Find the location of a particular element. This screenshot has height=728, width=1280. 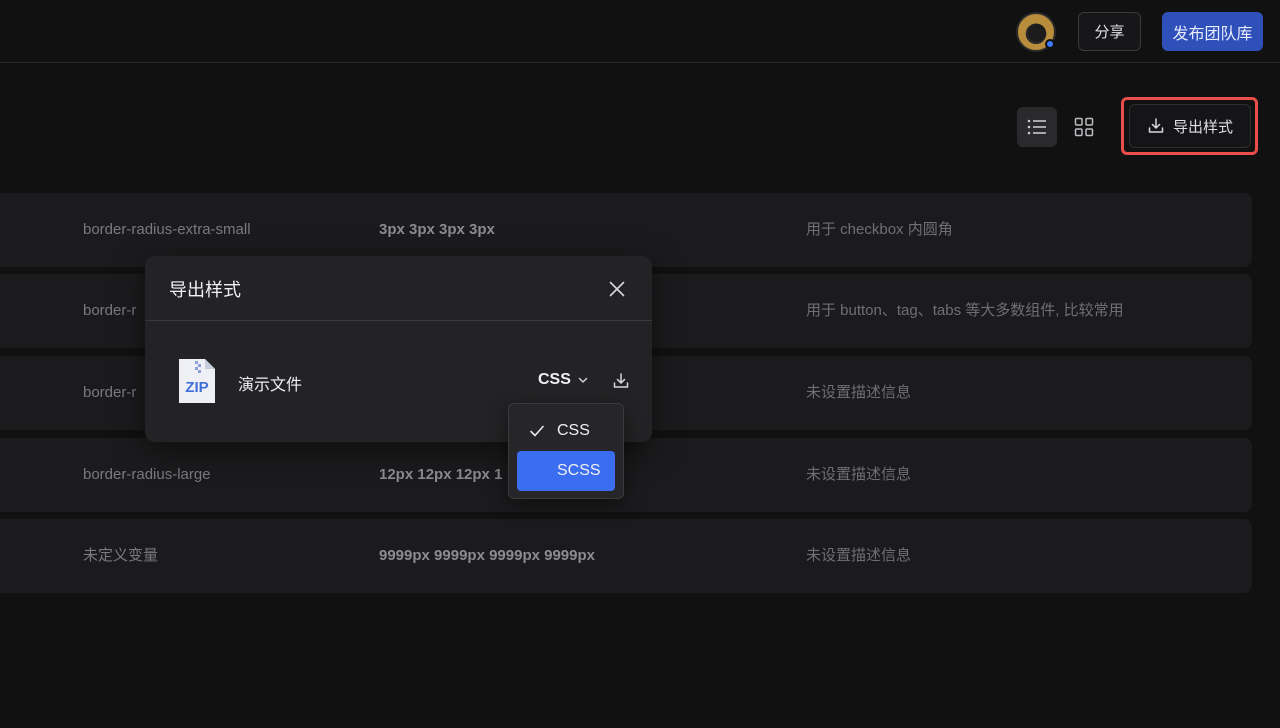

token-description: 用于 checkbox 内圆角 is located at coordinates (879, 229).